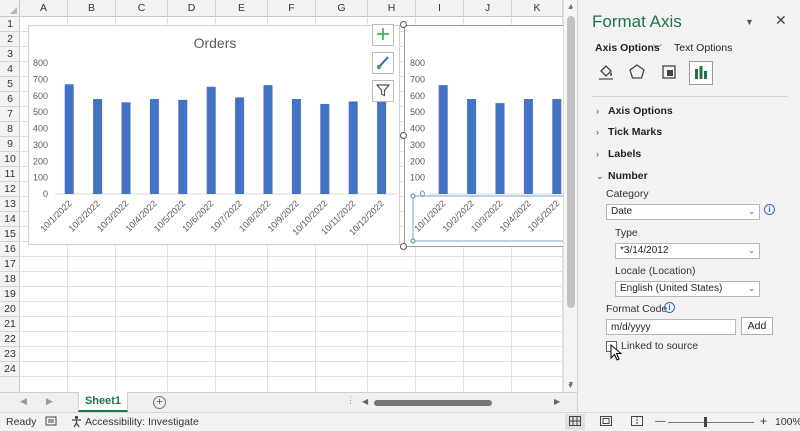  I want to click on row-header: 2, so click(10, 39).